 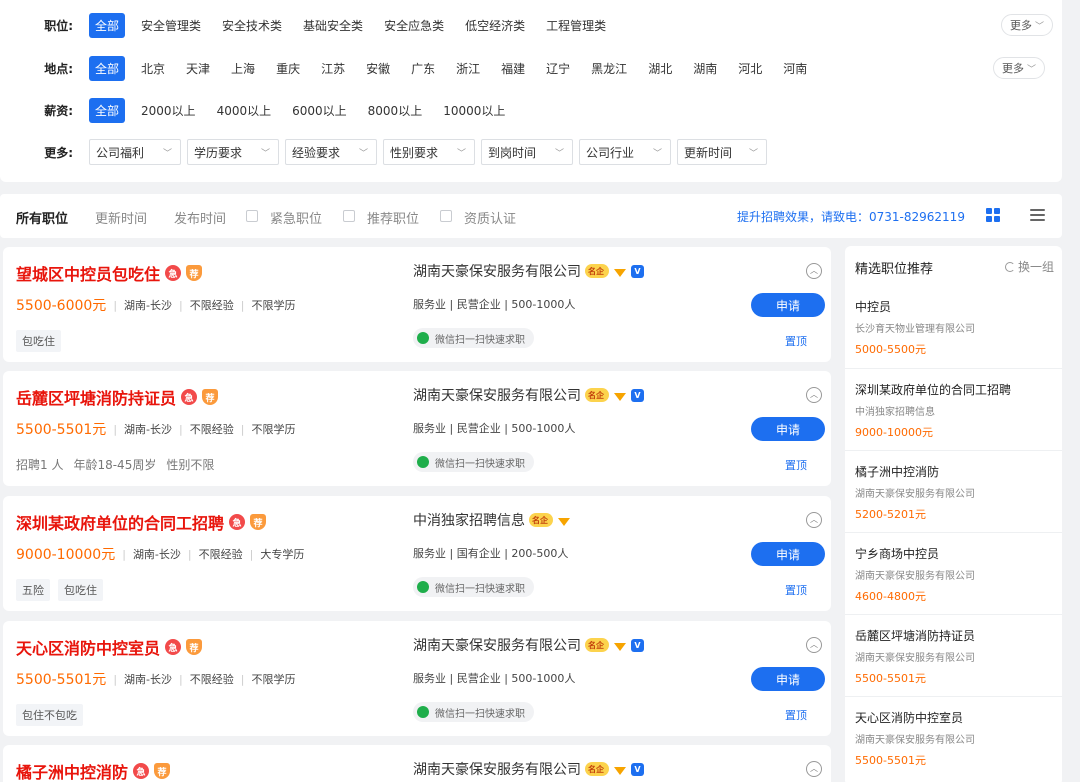 What do you see at coordinates (953, 409) in the screenshot?
I see `recommend-item: 深圳某政府单位的合同工招聘 中消独家招聘信息 9000-10000元` at bounding box center [953, 409].